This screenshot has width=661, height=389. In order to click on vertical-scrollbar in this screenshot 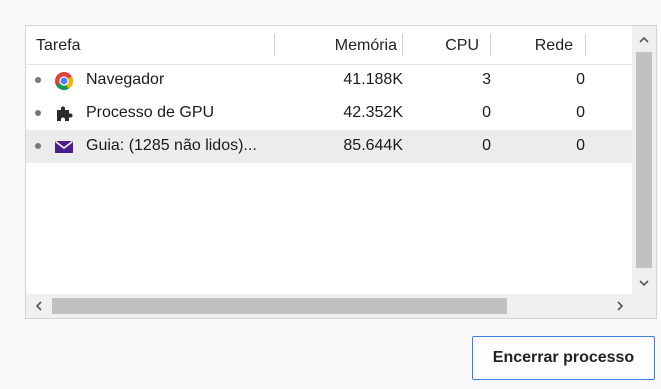, I will do `click(644, 160)`.